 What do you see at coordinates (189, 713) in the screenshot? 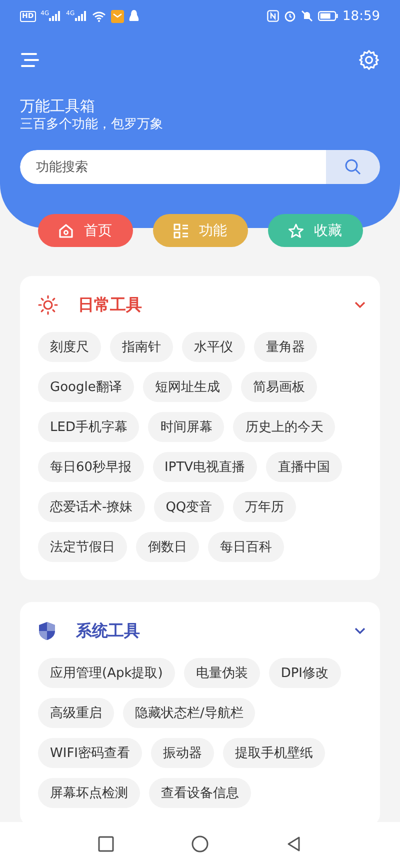
I see `tool-chip: 隐藏状态栏/导航栏` at bounding box center [189, 713].